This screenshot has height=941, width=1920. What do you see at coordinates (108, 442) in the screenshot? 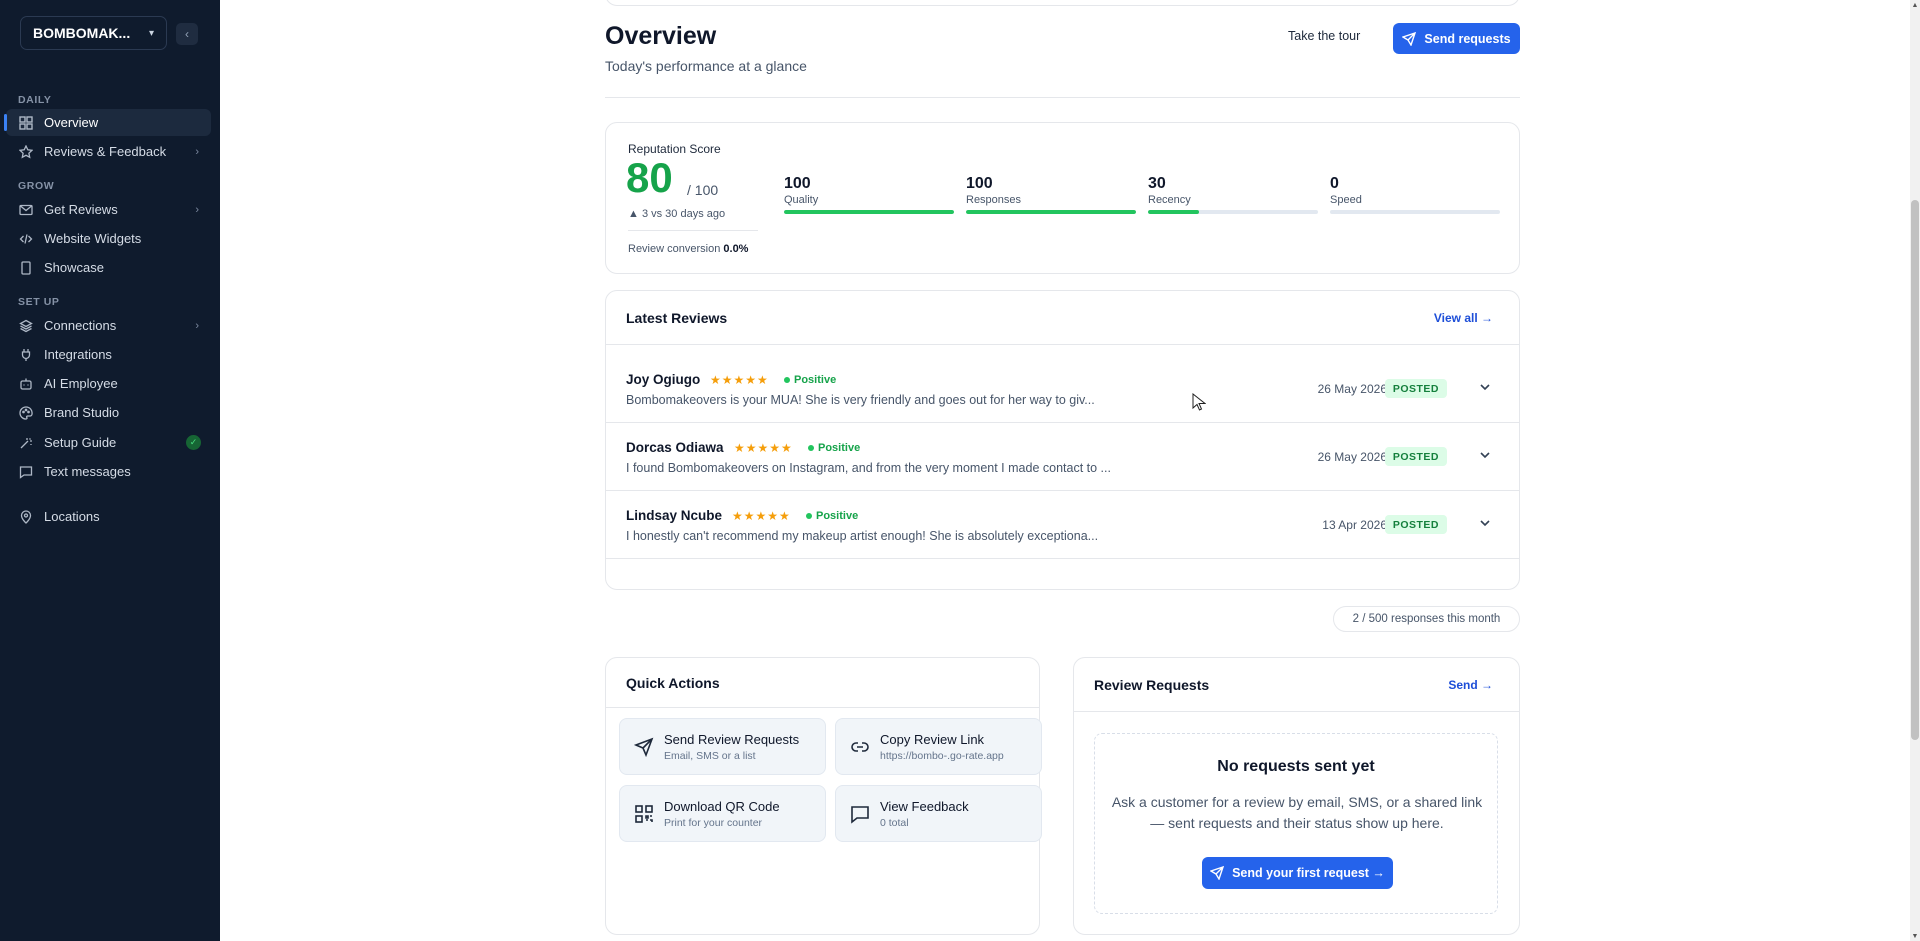
I see `sidebar-item-setup-guide: Setup Guide ✓` at bounding box center [108, 442].